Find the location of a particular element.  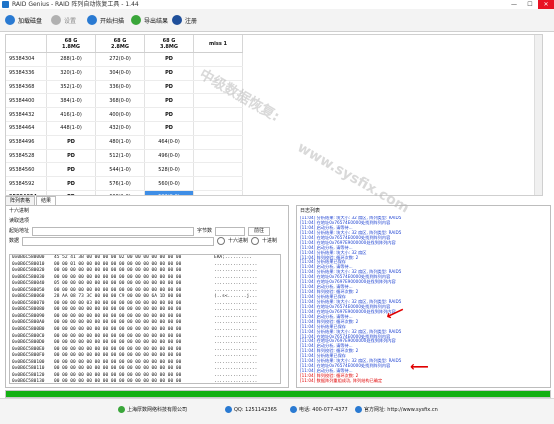

col-header-sector is located at coordinates (26, 44).